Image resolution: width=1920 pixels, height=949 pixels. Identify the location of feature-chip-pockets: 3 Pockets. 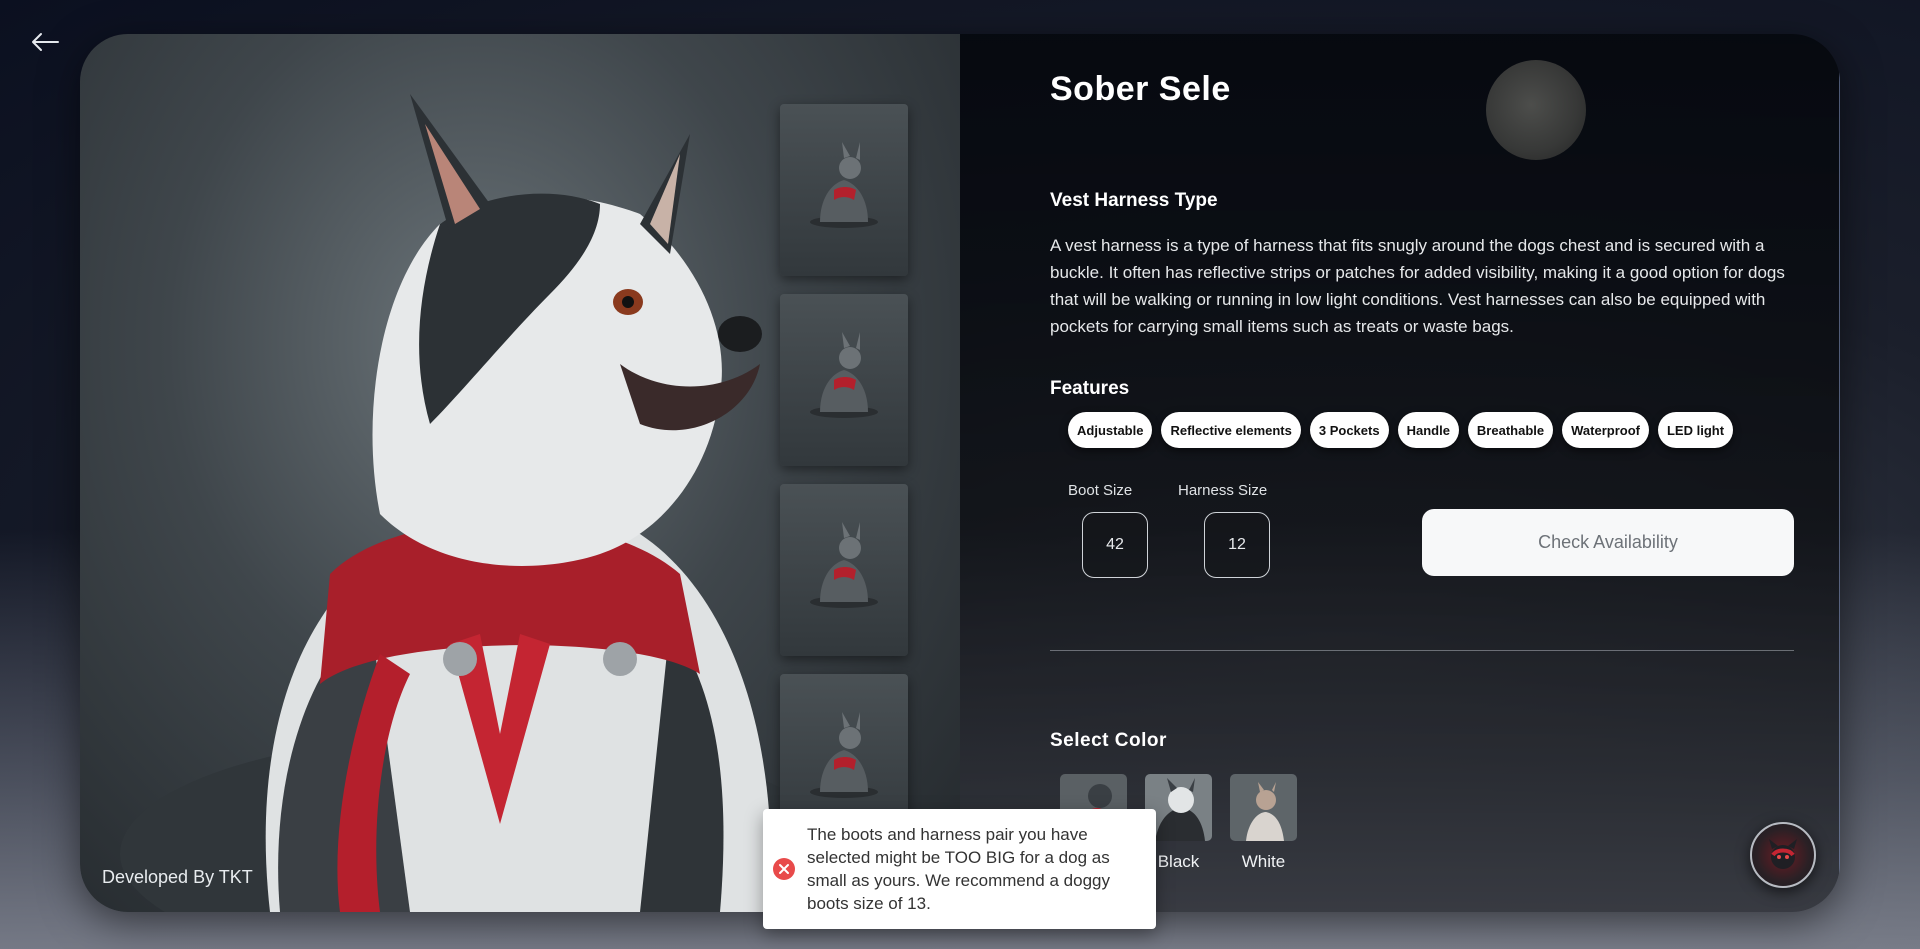
(1349, 430).